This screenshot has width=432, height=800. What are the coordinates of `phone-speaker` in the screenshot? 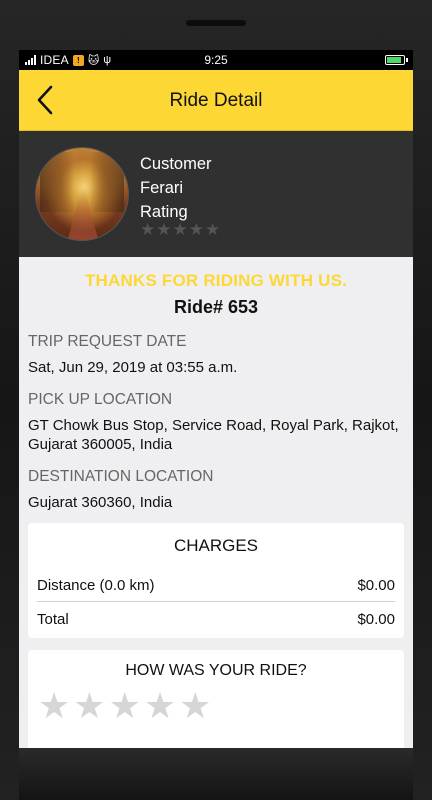 It's located at (216, 23).